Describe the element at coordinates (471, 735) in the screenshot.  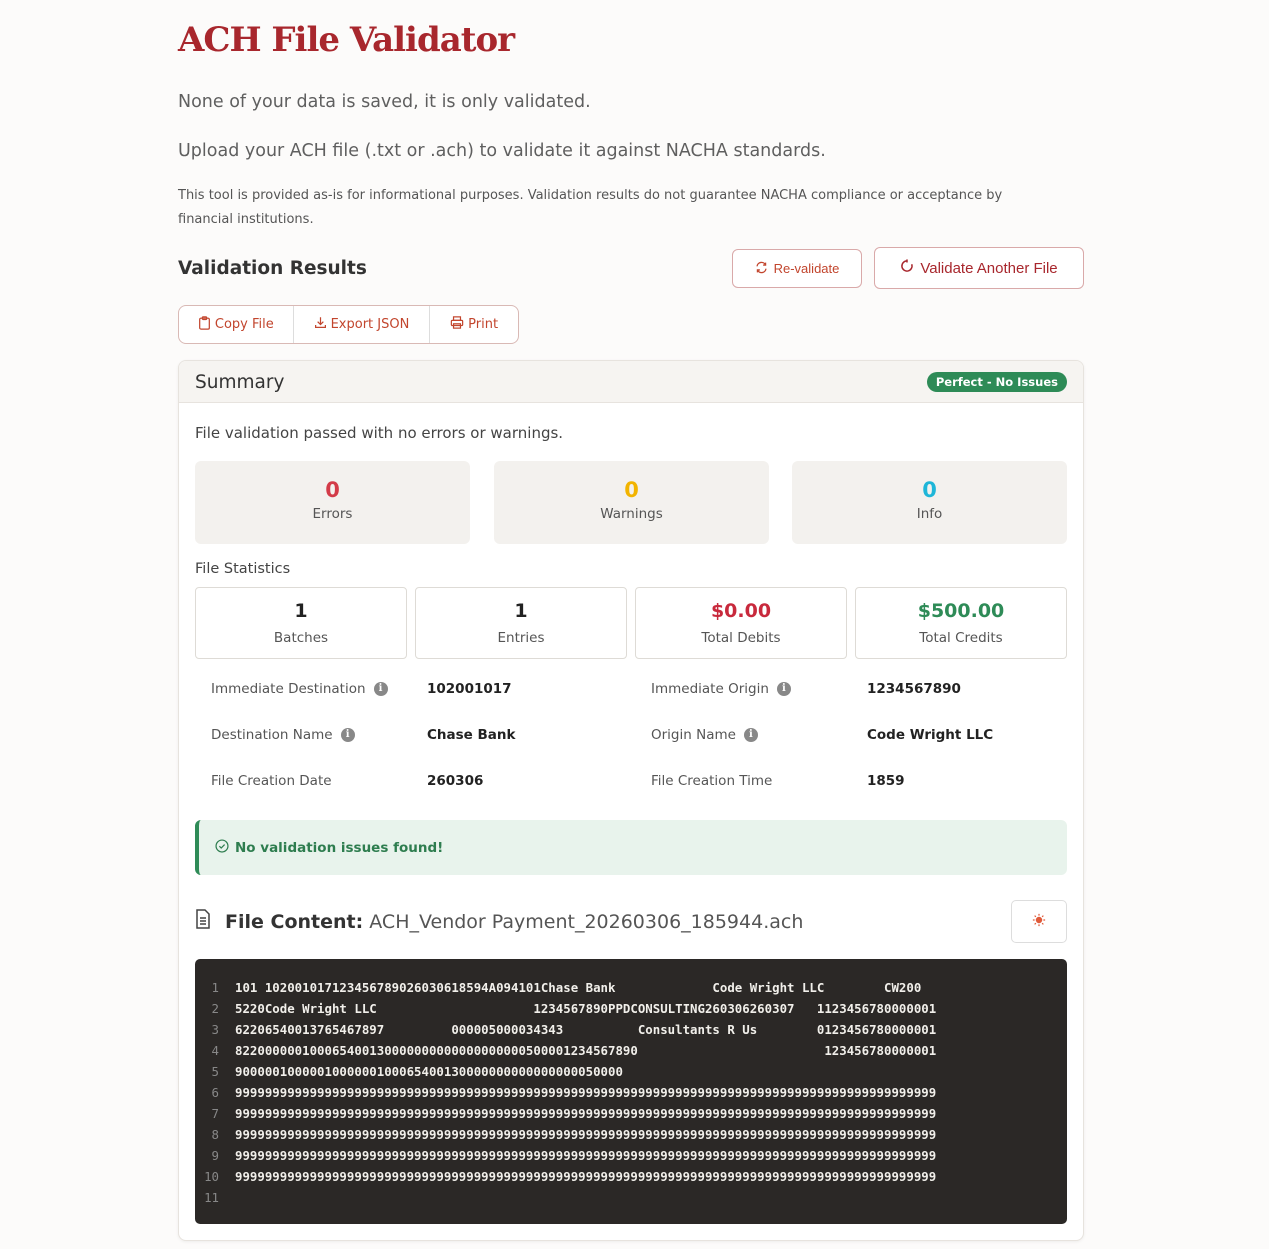
I see `destination-name-value: Chase Bank` at that location.